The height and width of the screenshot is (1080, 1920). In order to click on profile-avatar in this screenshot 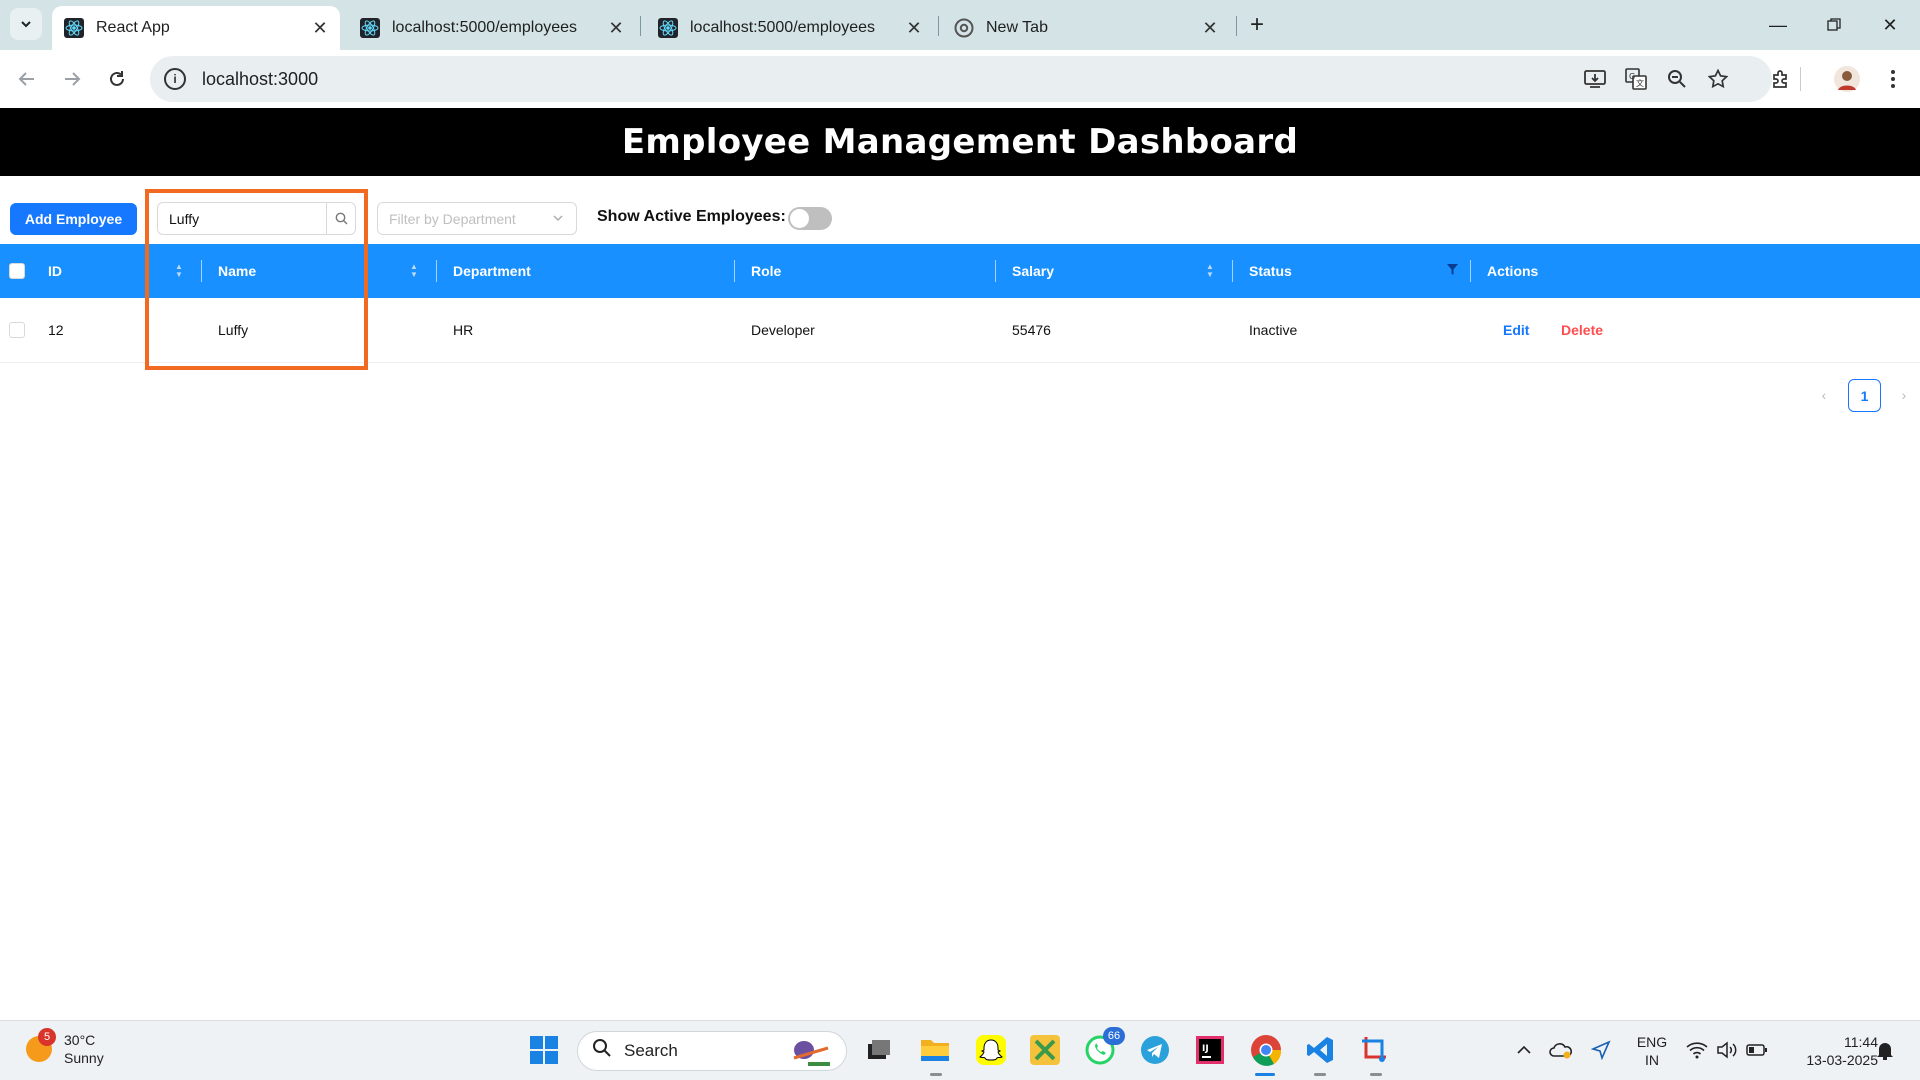, I will do `click(1847, 79)`.